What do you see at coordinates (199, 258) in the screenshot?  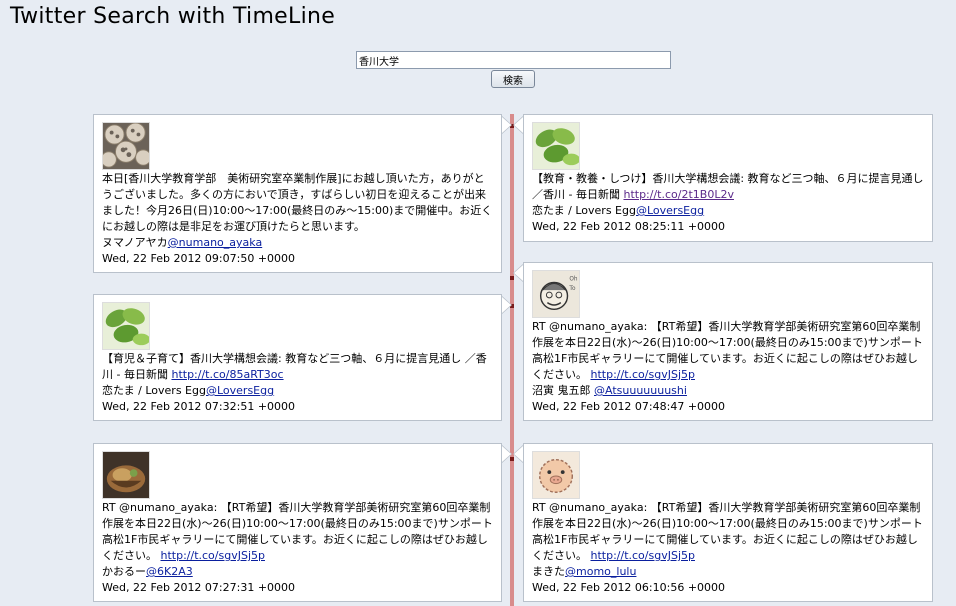 I see `tweet-date: Wed, 22 Feb 2012 09:07:50 +0000` at bounding box center [199, 258].